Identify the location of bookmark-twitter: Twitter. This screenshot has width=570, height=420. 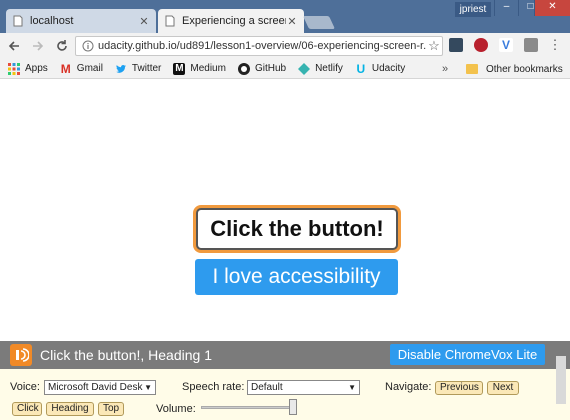
(138, 69).